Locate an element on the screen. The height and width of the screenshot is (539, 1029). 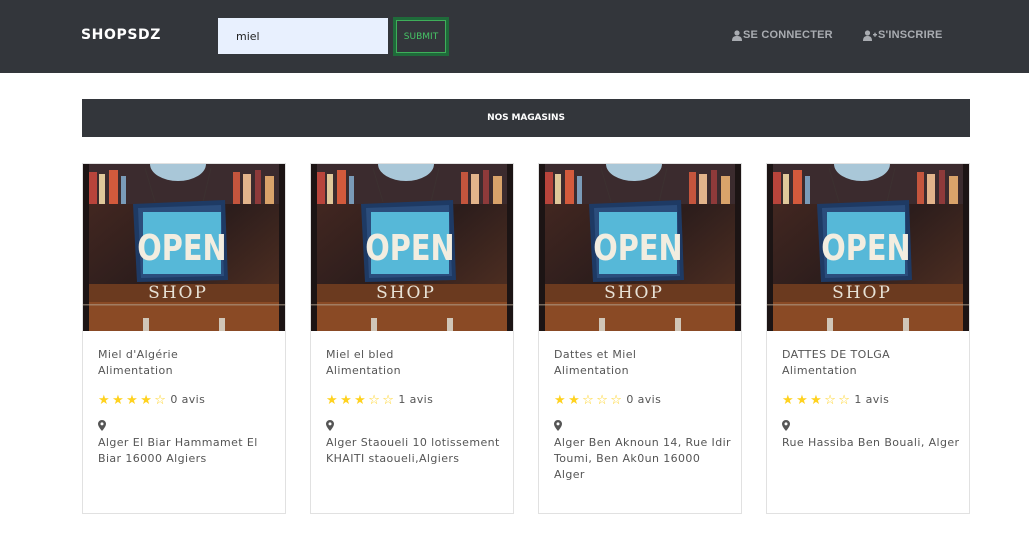
store-name: Miel d'Algérie is located at coordinates (188, 355).